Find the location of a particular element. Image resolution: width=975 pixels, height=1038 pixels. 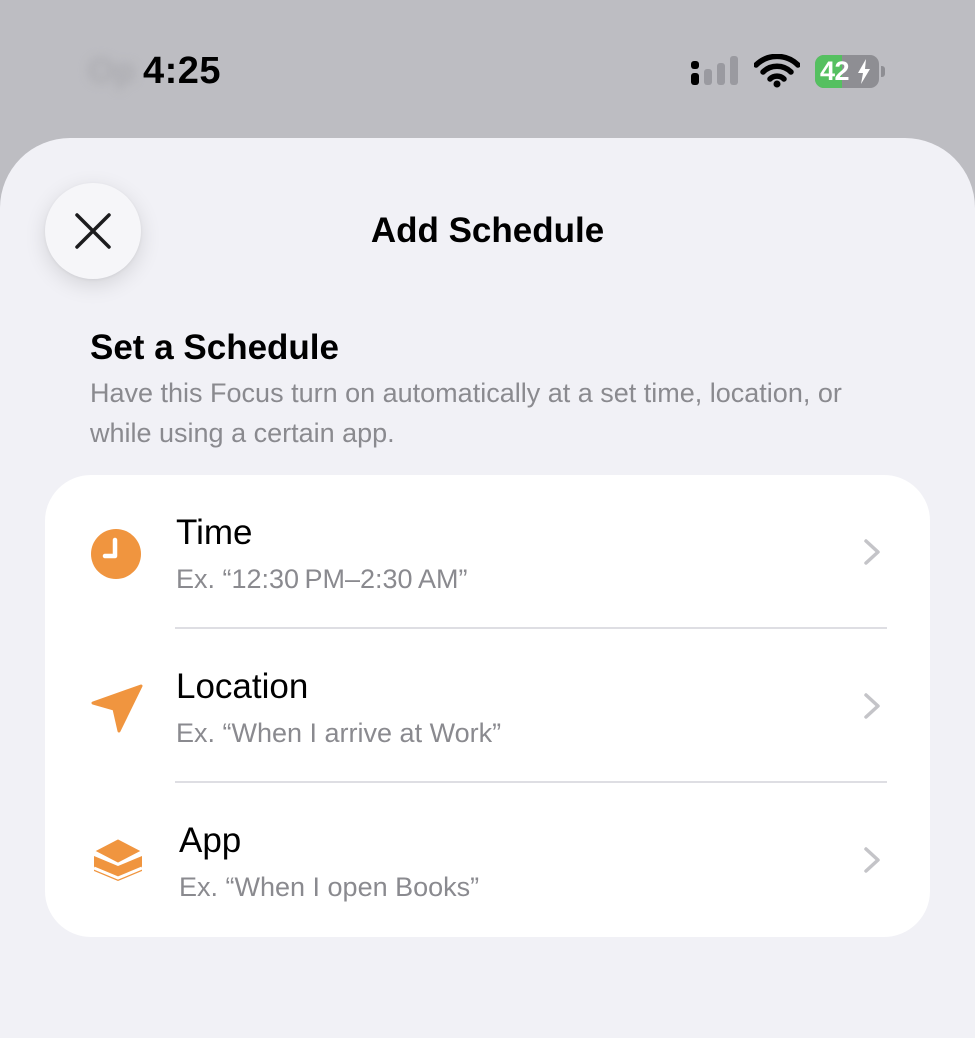

section-title: Set a Schedule is located at coordinates (214, 347).